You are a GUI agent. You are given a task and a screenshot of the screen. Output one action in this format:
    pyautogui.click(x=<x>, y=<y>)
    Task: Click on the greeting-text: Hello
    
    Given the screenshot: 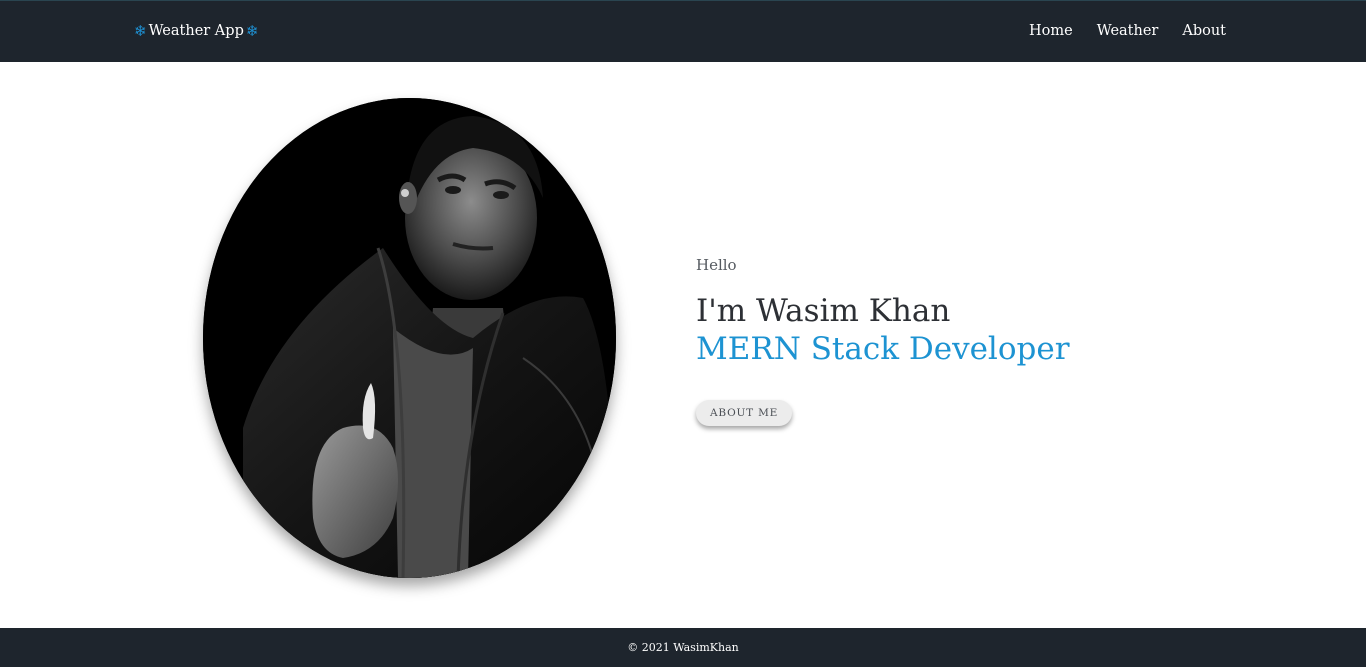 What is the action you would take?
    pyautogui.click(x=716, y=265)
    